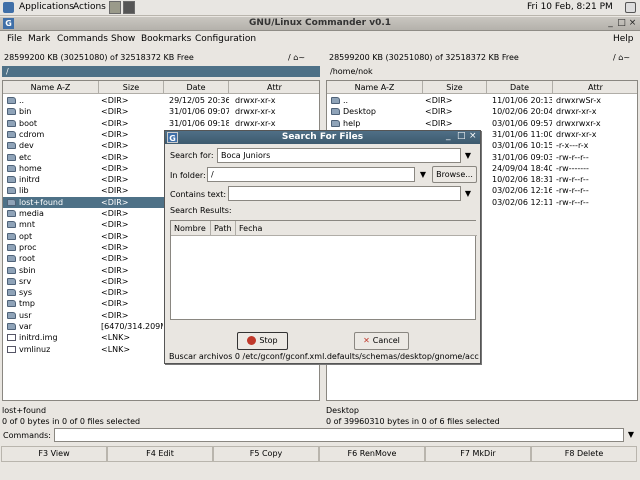  What do you see at coordinates (26, 293) in the screenshot?
I see `cell-name: sys` at bounding box center [26, 293].